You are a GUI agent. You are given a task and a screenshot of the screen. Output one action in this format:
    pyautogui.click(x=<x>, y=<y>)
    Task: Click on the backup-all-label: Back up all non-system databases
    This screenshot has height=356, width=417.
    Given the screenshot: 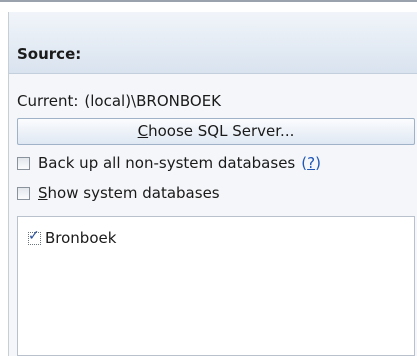 What is the action you would take?
    pyautogui.click(x=167, y=163)
    